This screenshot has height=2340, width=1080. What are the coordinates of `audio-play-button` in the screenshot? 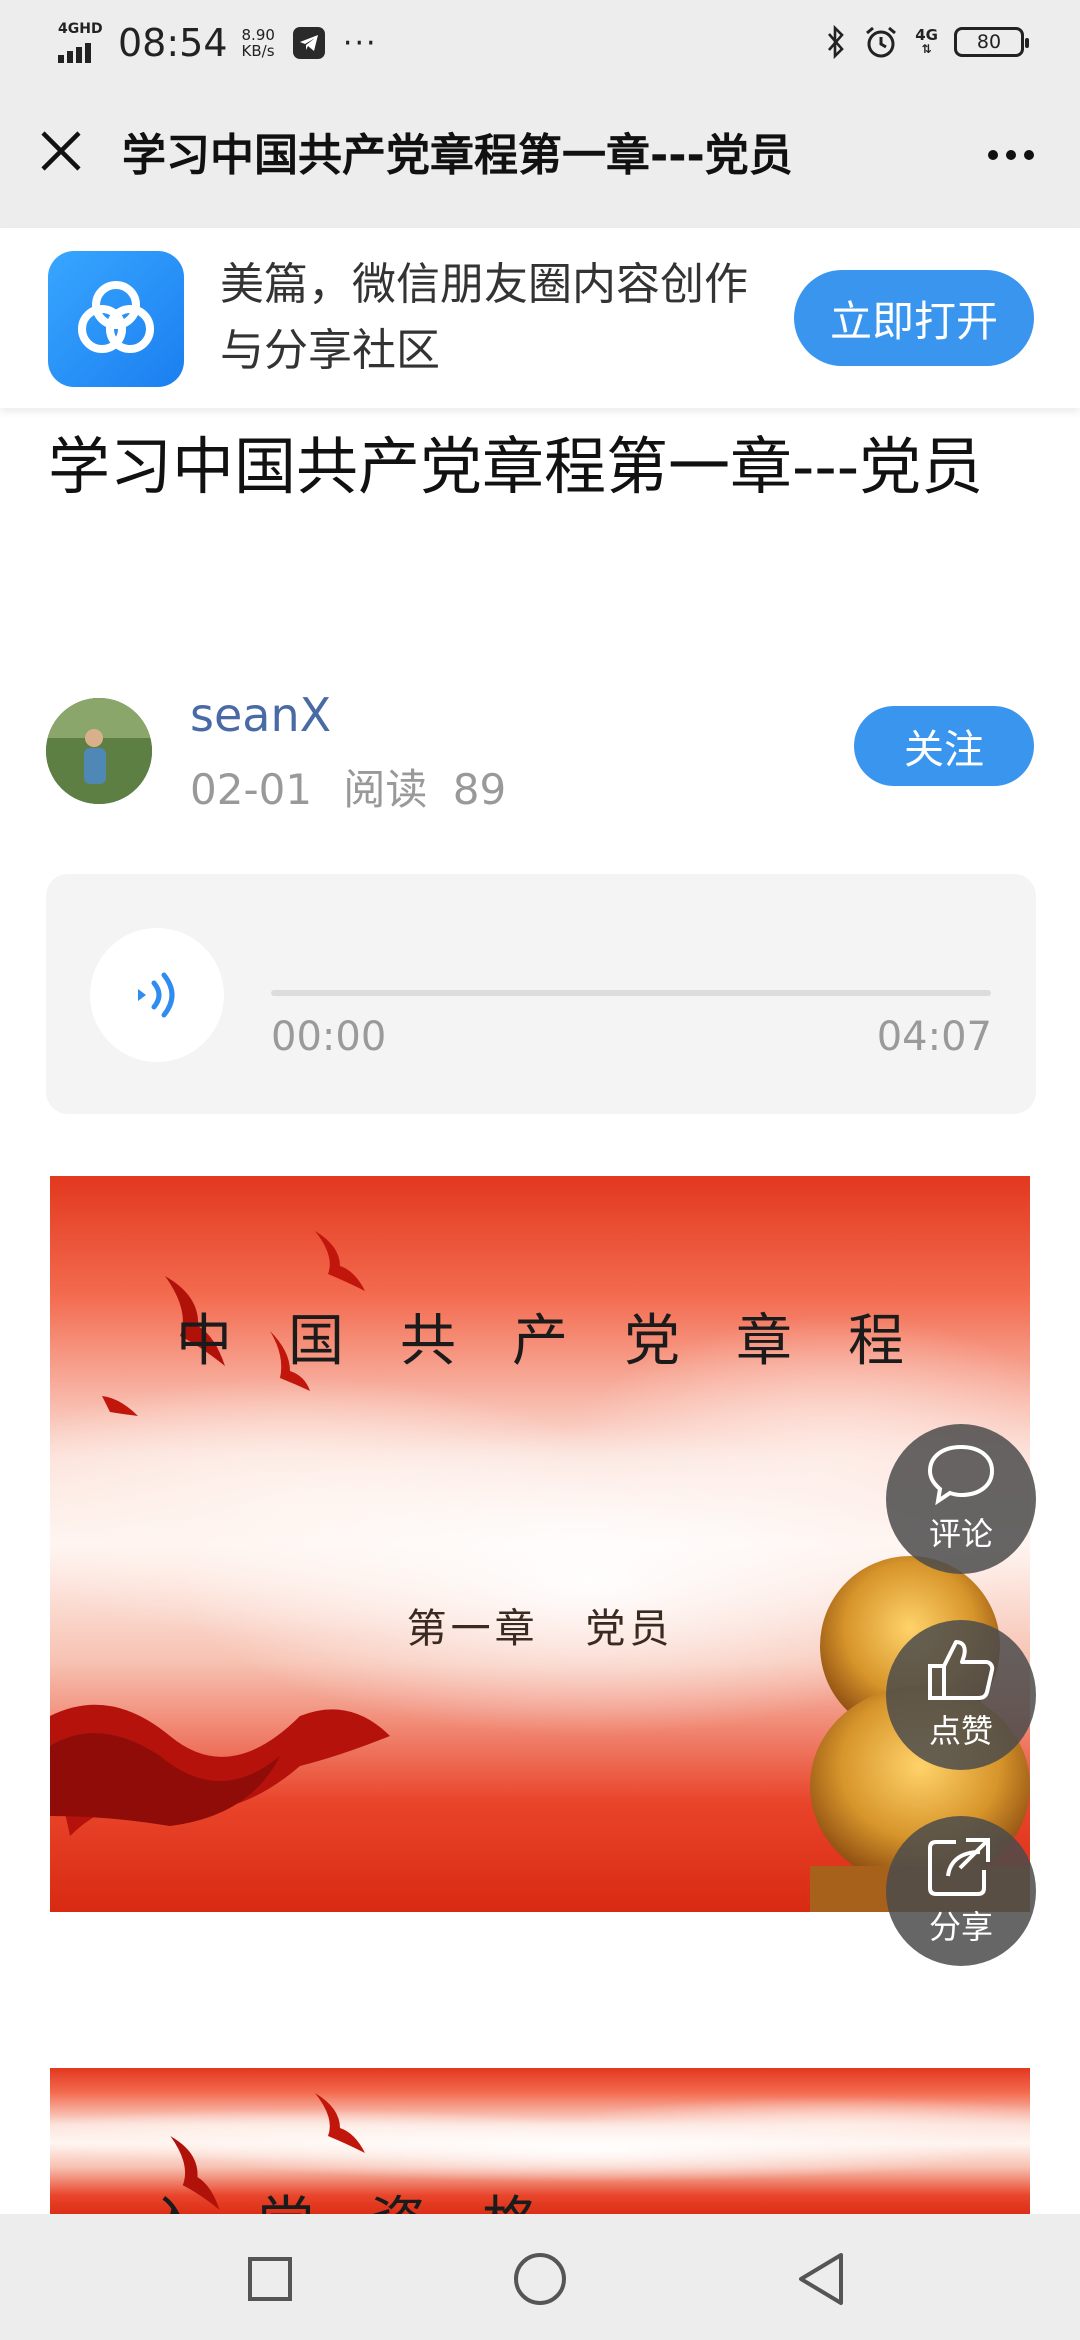 It's located at (157, 995).